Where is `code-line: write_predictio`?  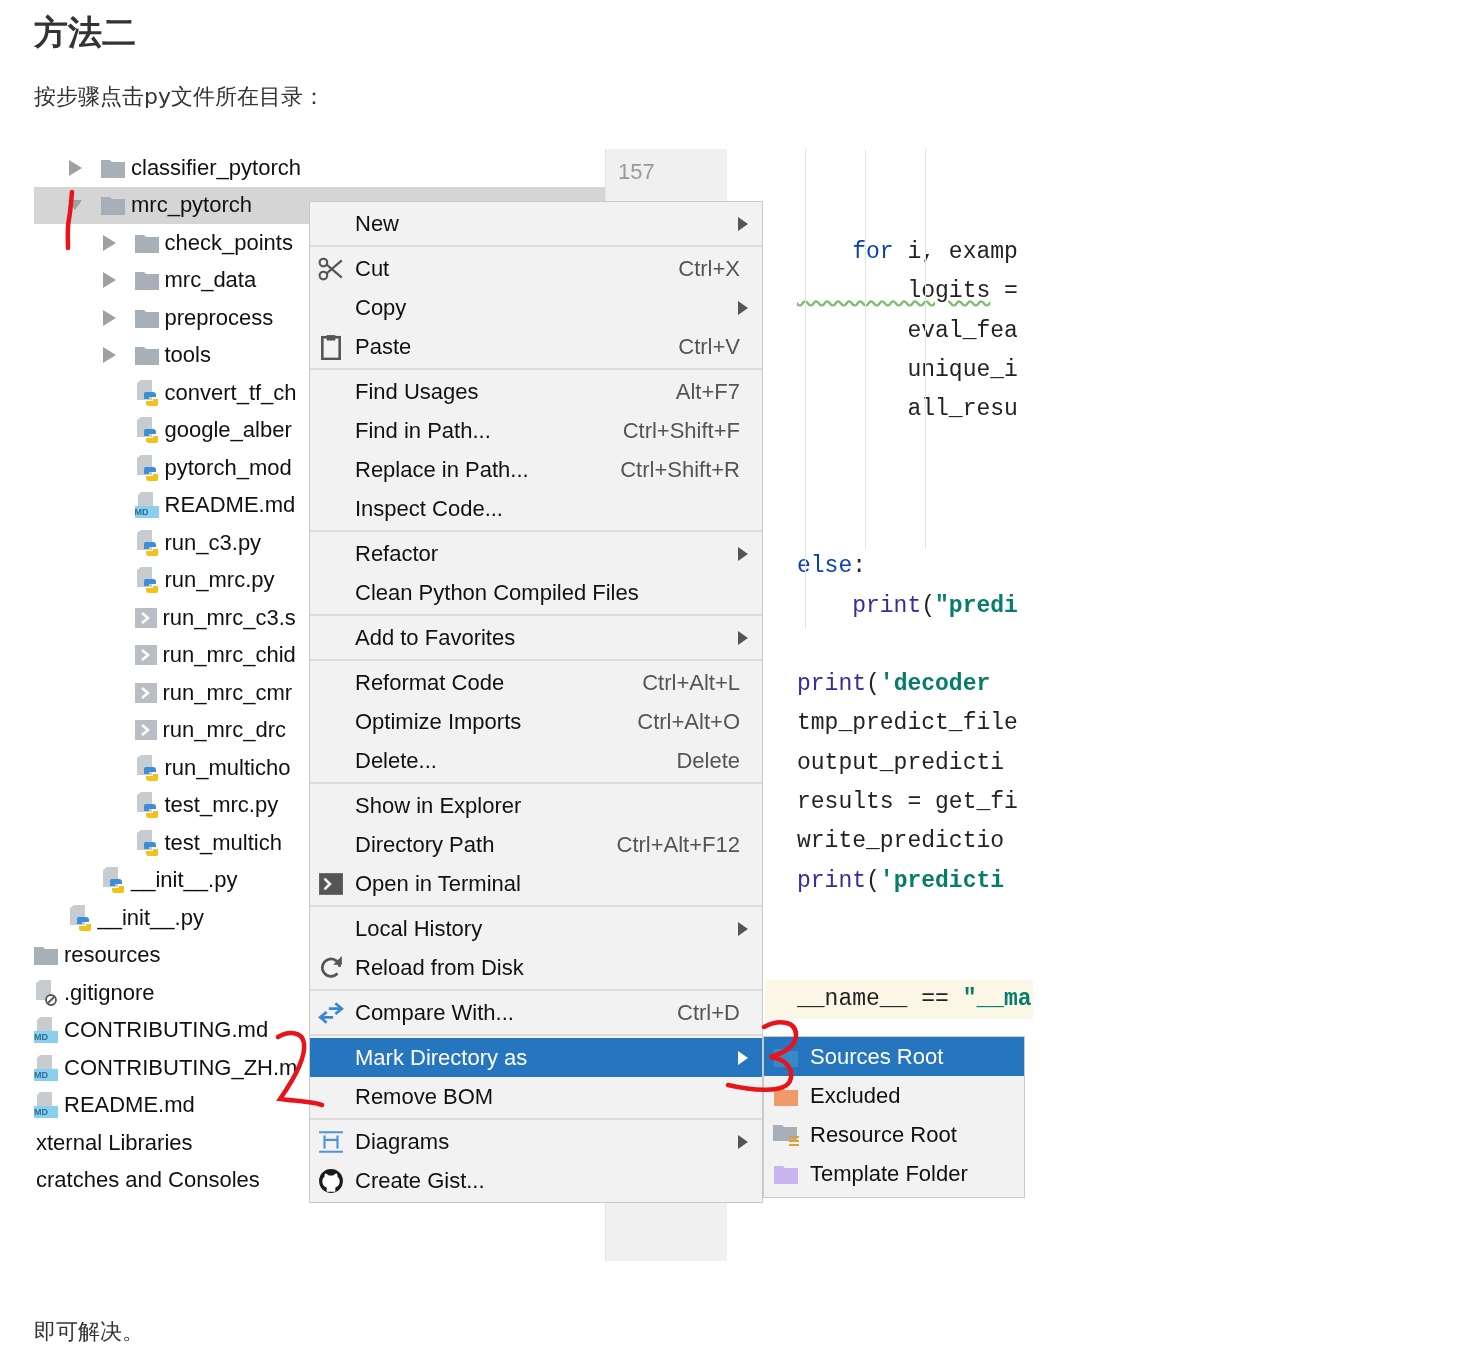
code-line: write_predictio is located at coordinates (901, 842).